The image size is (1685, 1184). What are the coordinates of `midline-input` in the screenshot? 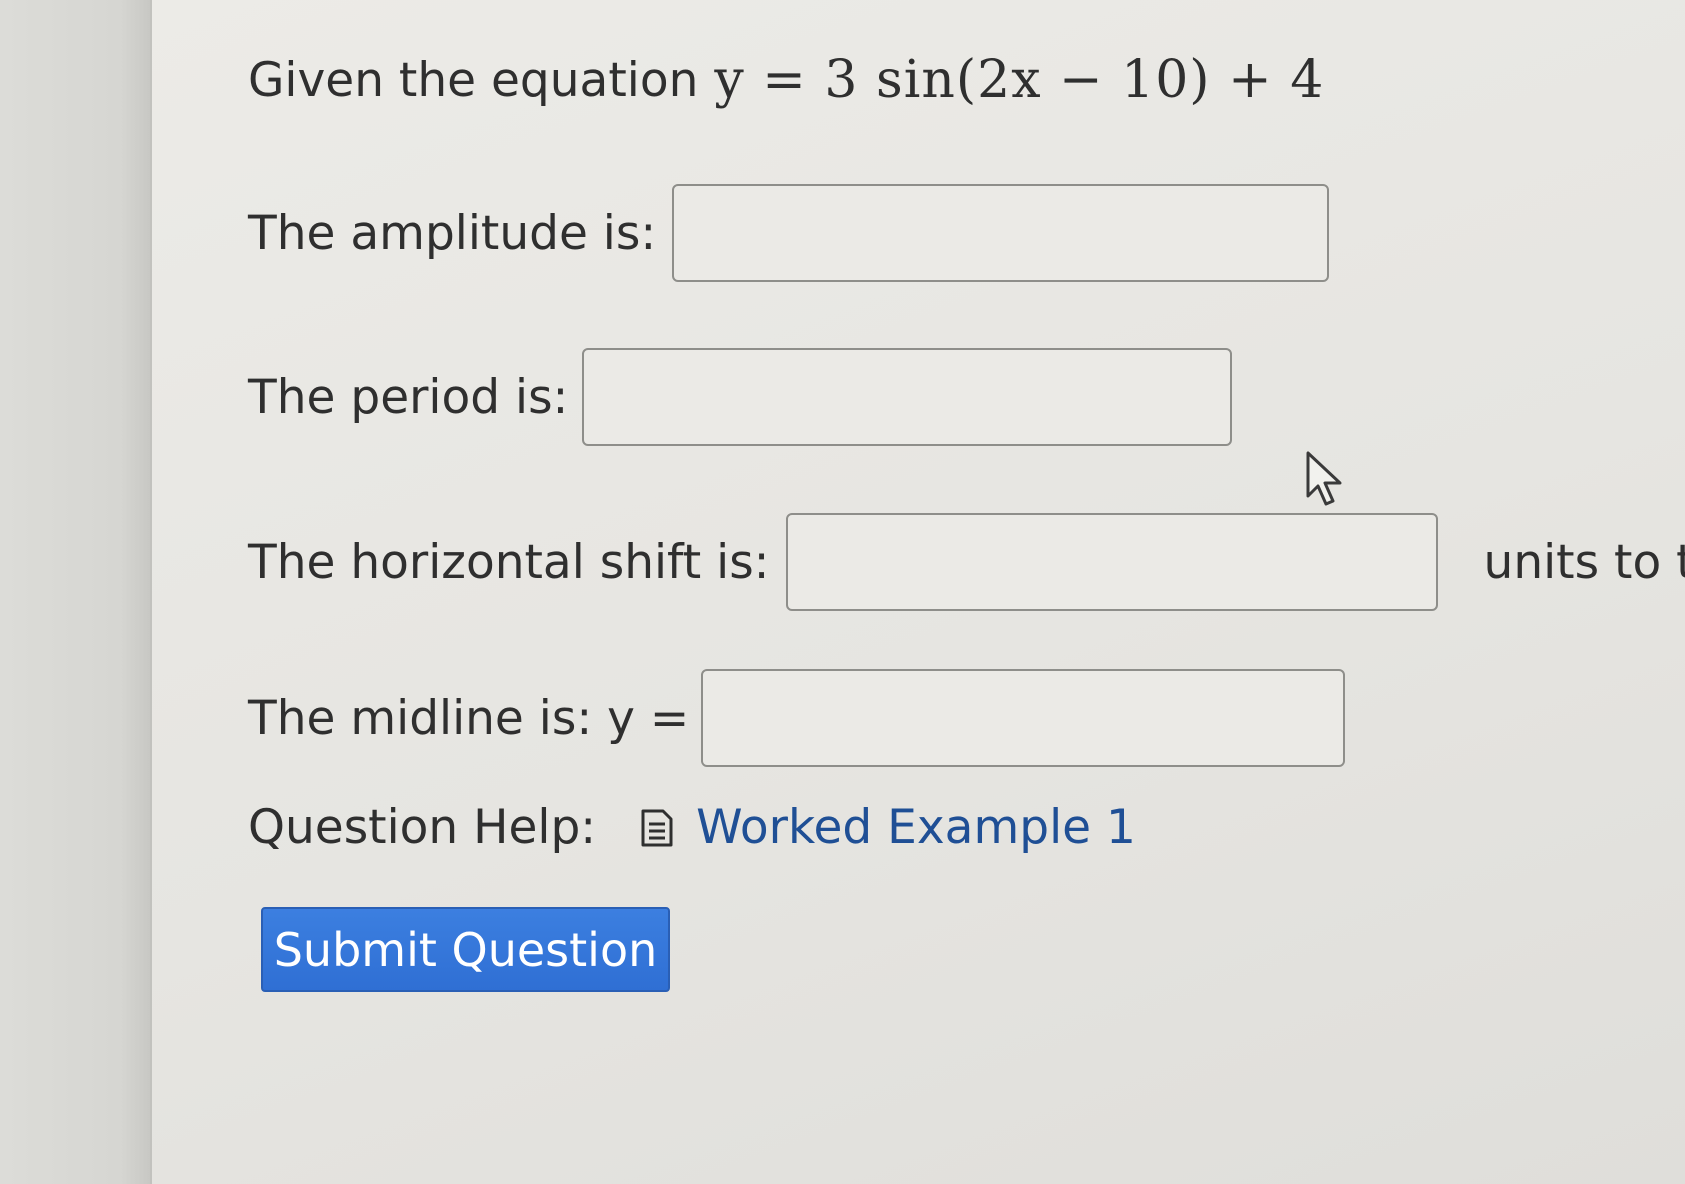 It's located at (1023, 718).